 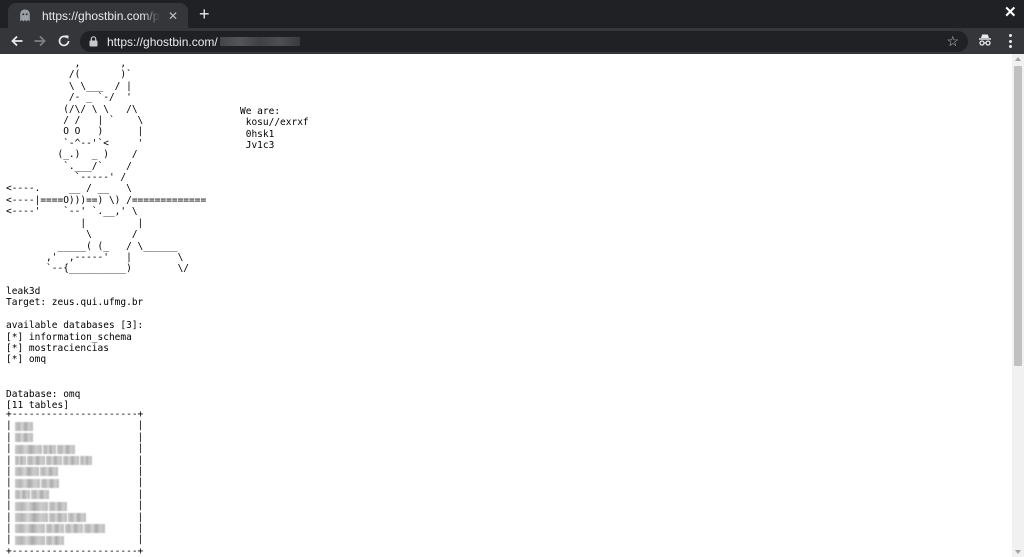 What do you see at coordinates (512, 14) in the screenshot?
I see `tab-strip: https://ghostbin.com/paste ✕ + ✕` at bounding box center [512, 14].